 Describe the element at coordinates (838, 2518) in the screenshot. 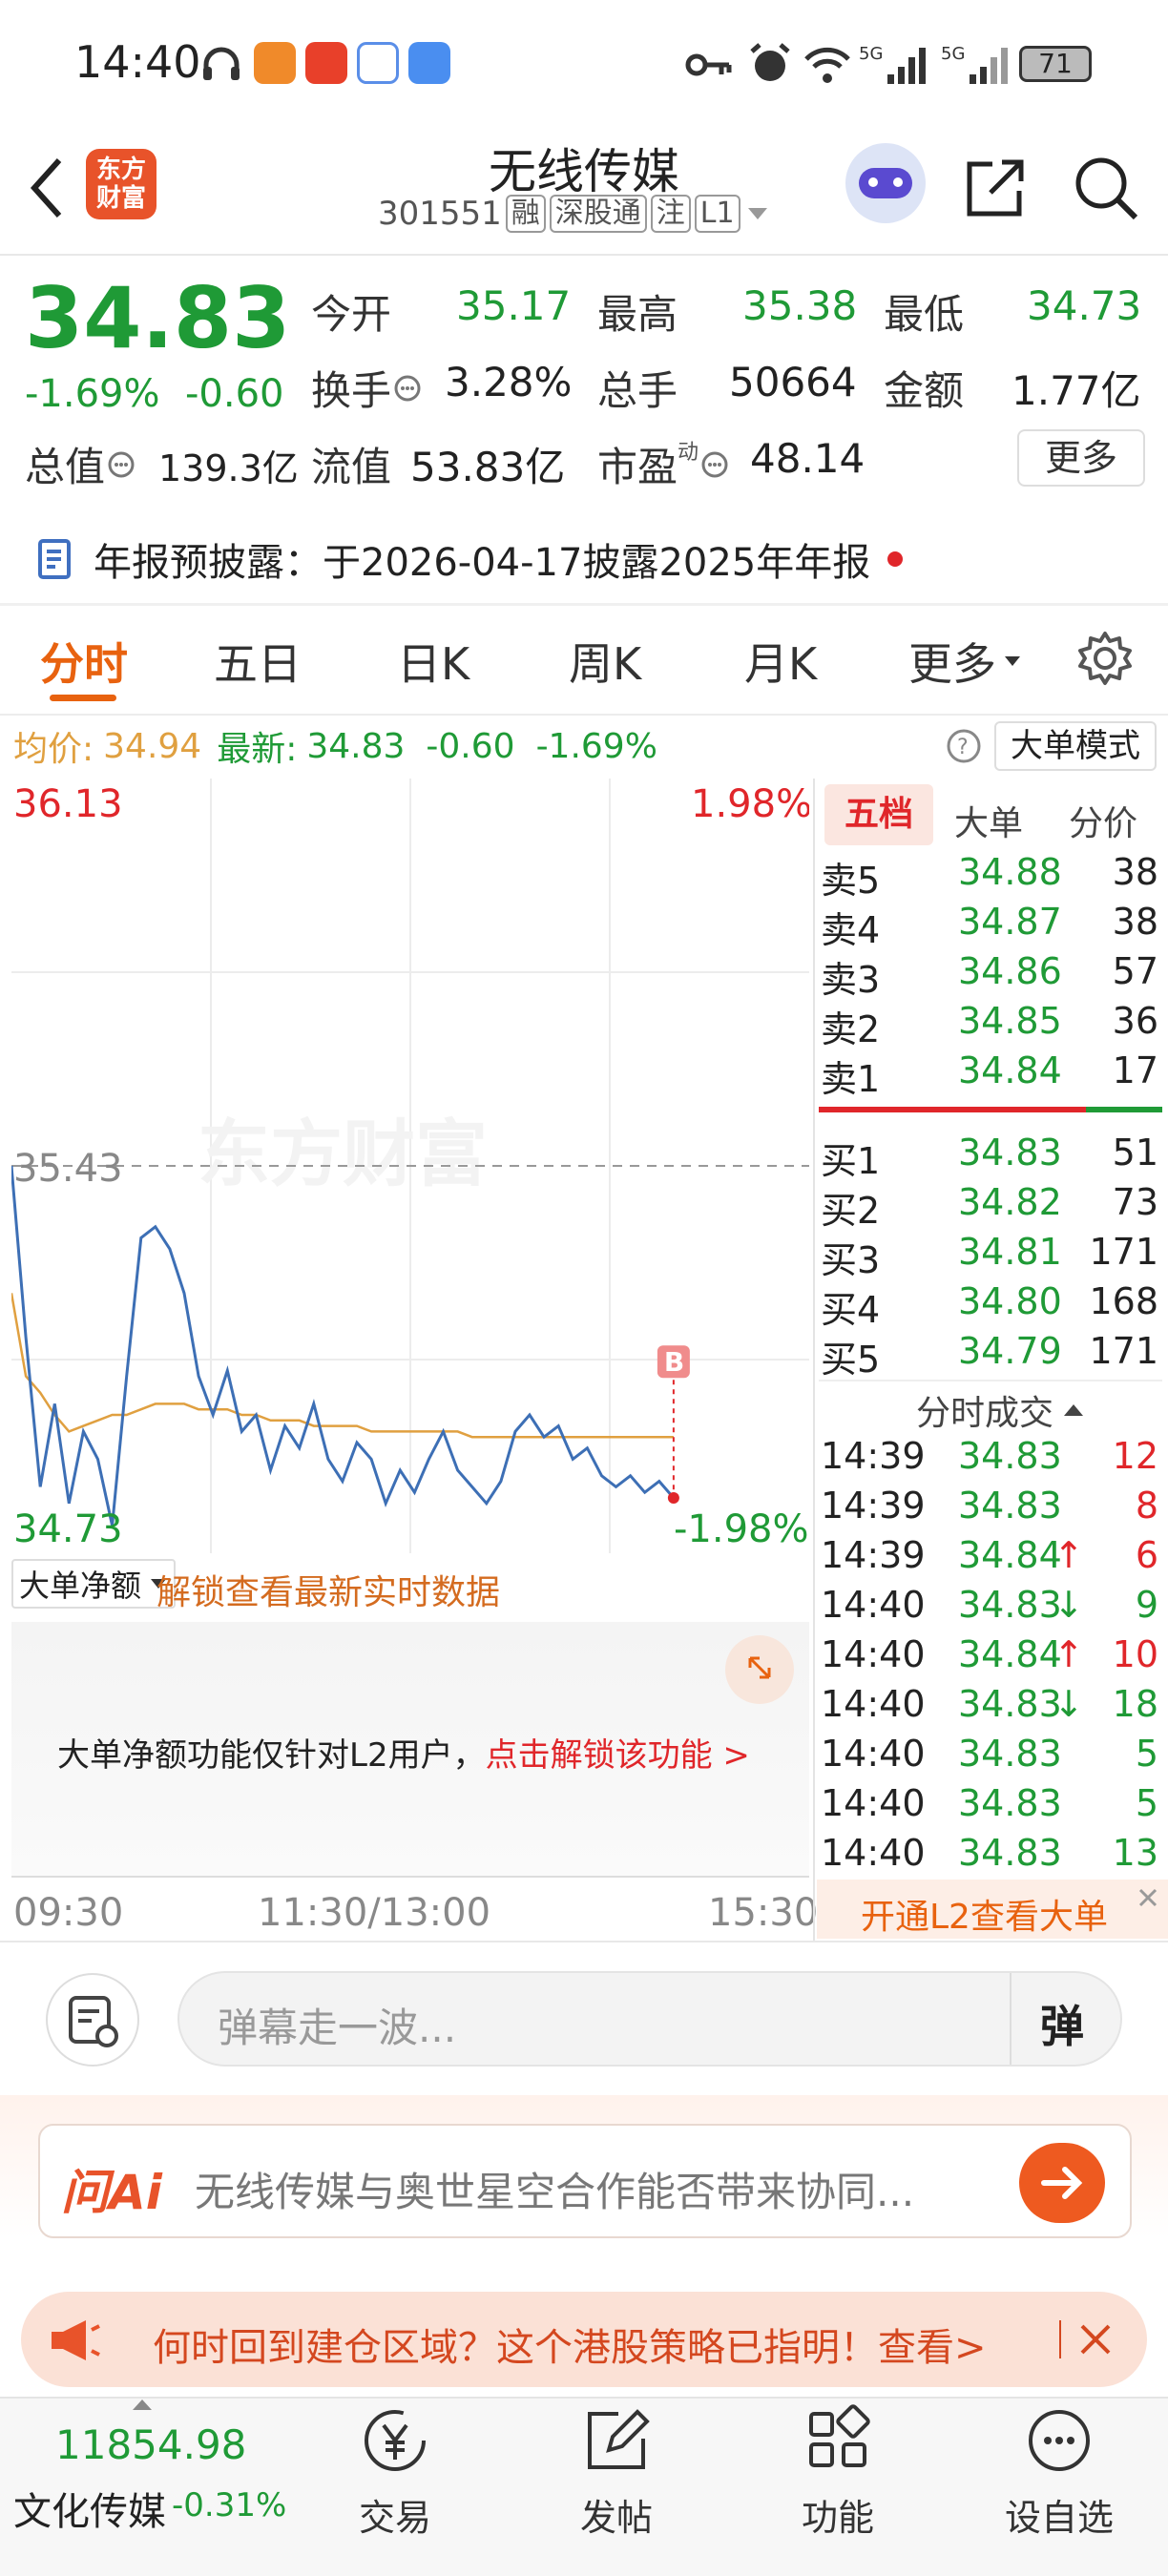

I see `nav-functions-label: 功能` at that location.